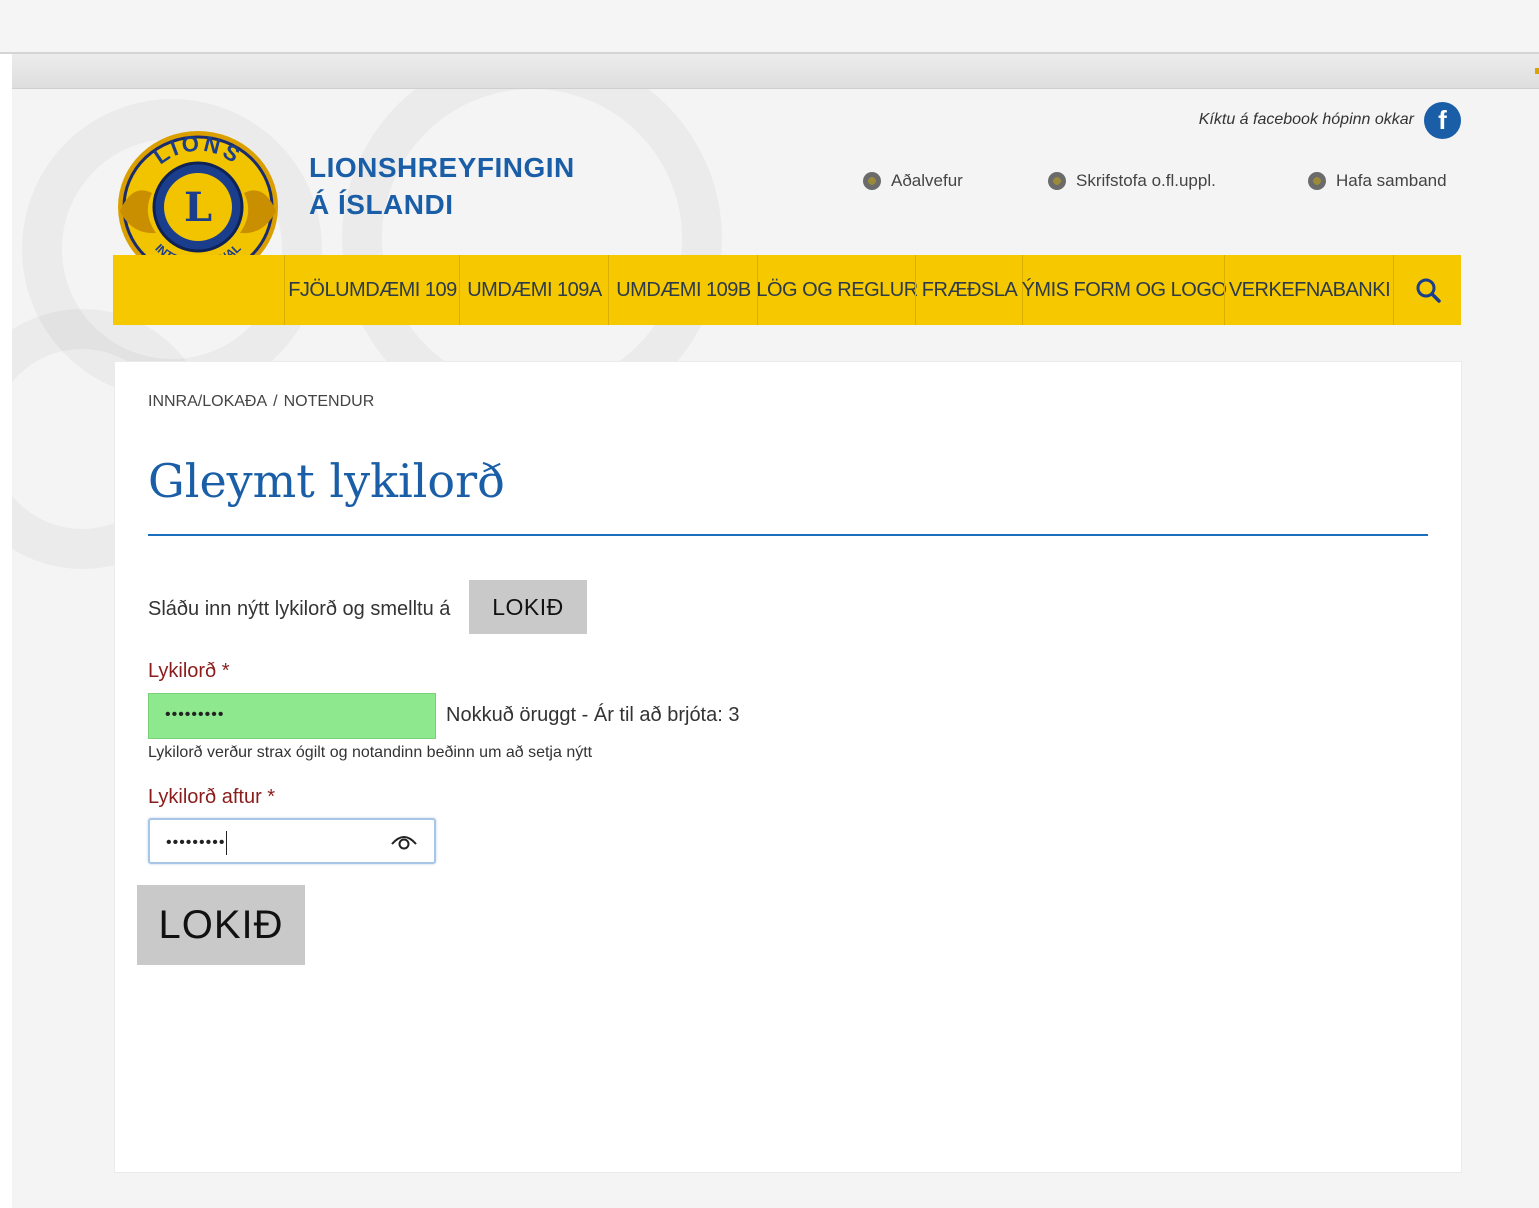 This screenshot has height=1208, width=1539. I want to click on brand-line-1: LIONSHREYFINGIN, so click(442, 167).